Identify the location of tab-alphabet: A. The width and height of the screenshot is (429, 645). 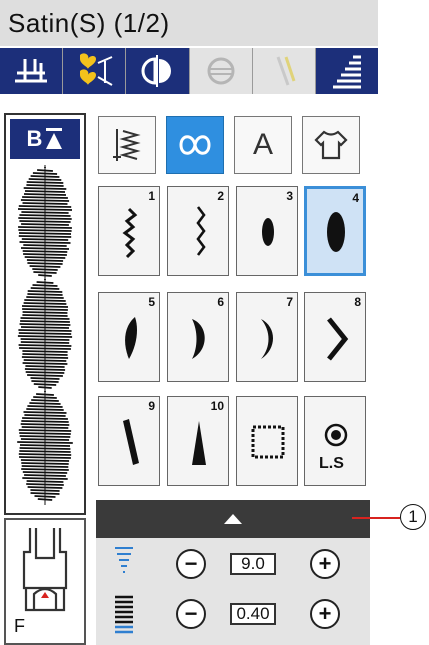
(263, 145).